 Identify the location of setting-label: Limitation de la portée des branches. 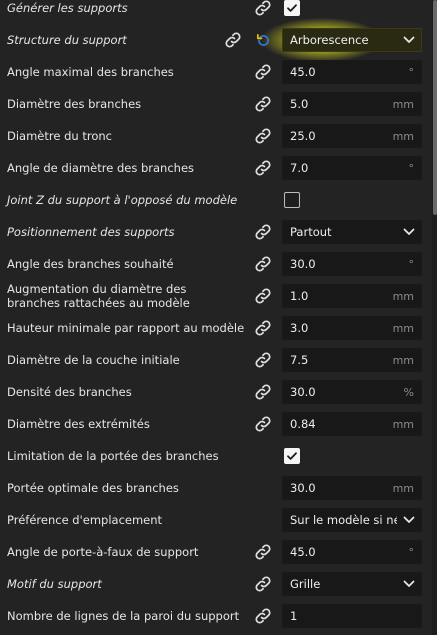
(113, 456).